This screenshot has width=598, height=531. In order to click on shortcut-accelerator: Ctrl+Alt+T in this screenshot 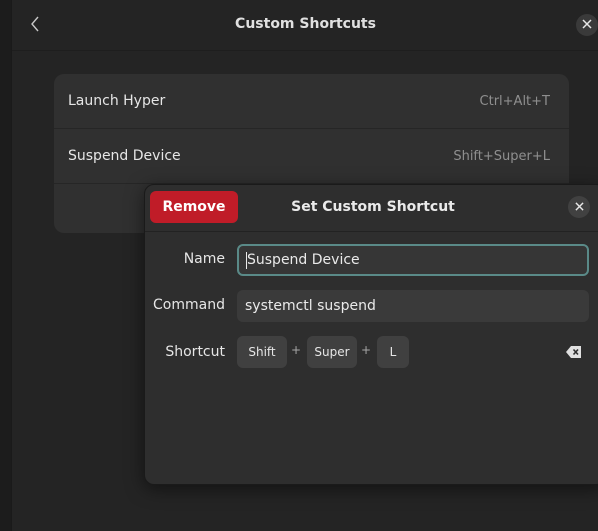, I will do `click(514, 101)`.